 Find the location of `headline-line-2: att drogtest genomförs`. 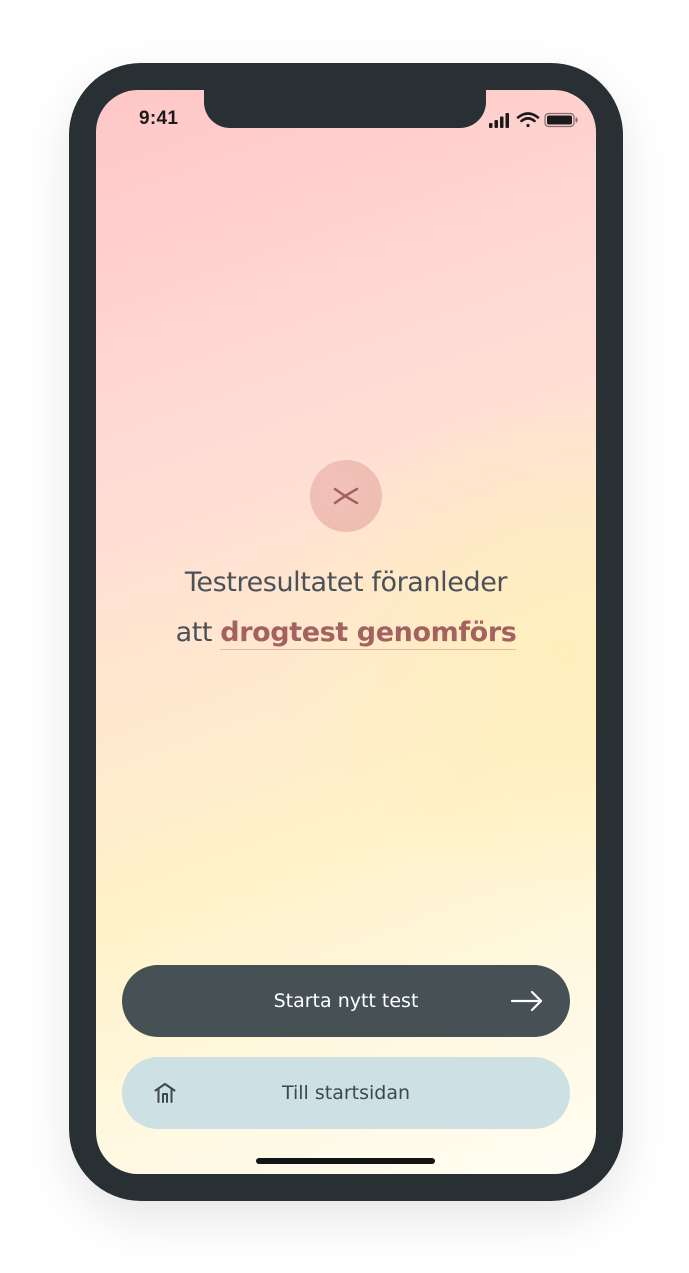

headline-line-2: att drogtest genomförs is located at coordinates (346, 633).